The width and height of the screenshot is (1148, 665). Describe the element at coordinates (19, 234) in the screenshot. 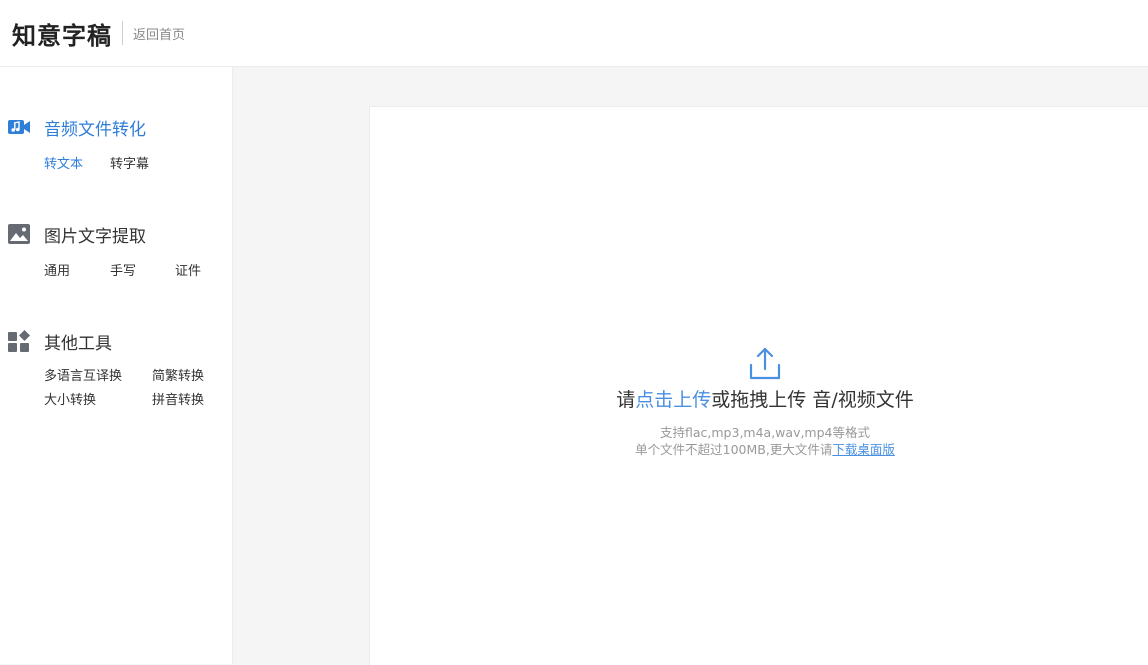

I see `image-icon` at that location.